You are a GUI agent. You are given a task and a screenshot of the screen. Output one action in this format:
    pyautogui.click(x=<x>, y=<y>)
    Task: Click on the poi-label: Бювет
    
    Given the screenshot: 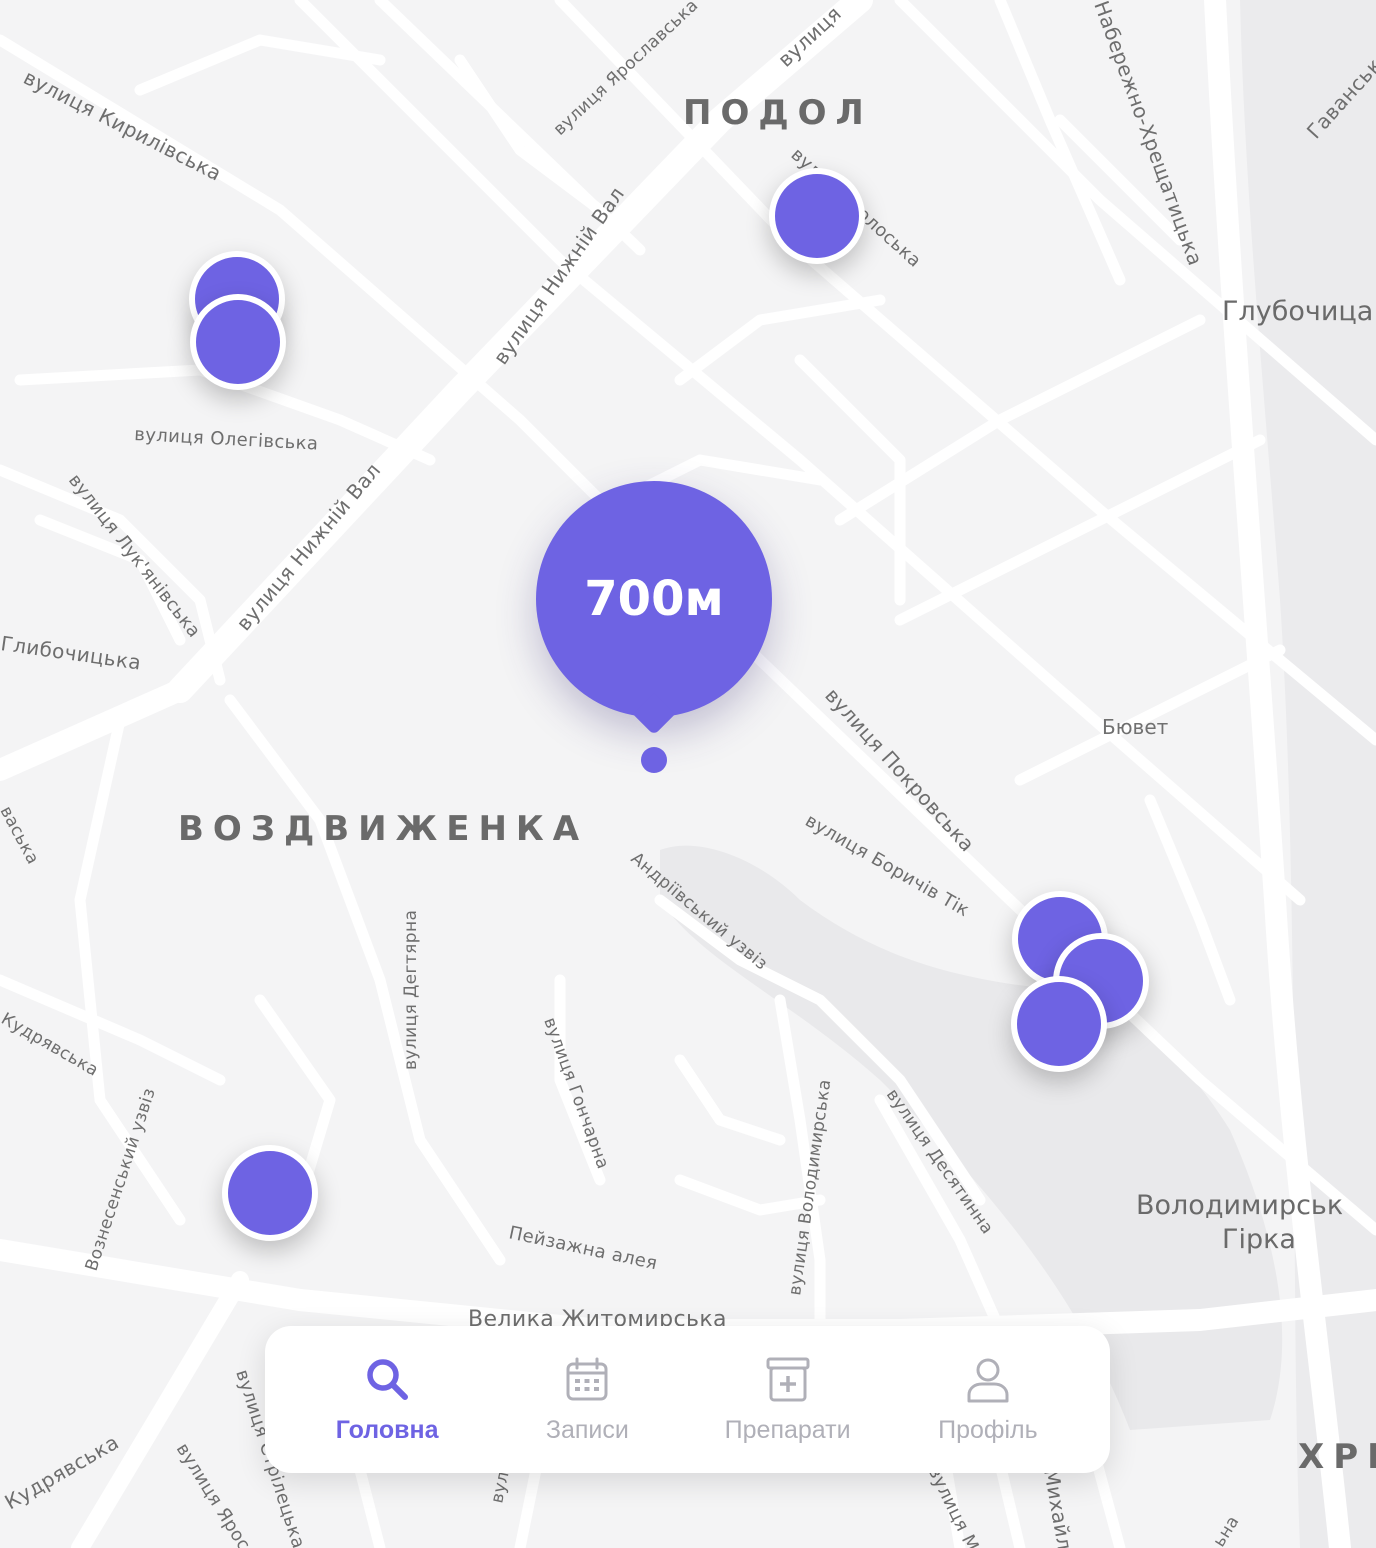 What is the action you would take?
    pyautogui.click(x=1135, y=727)
    